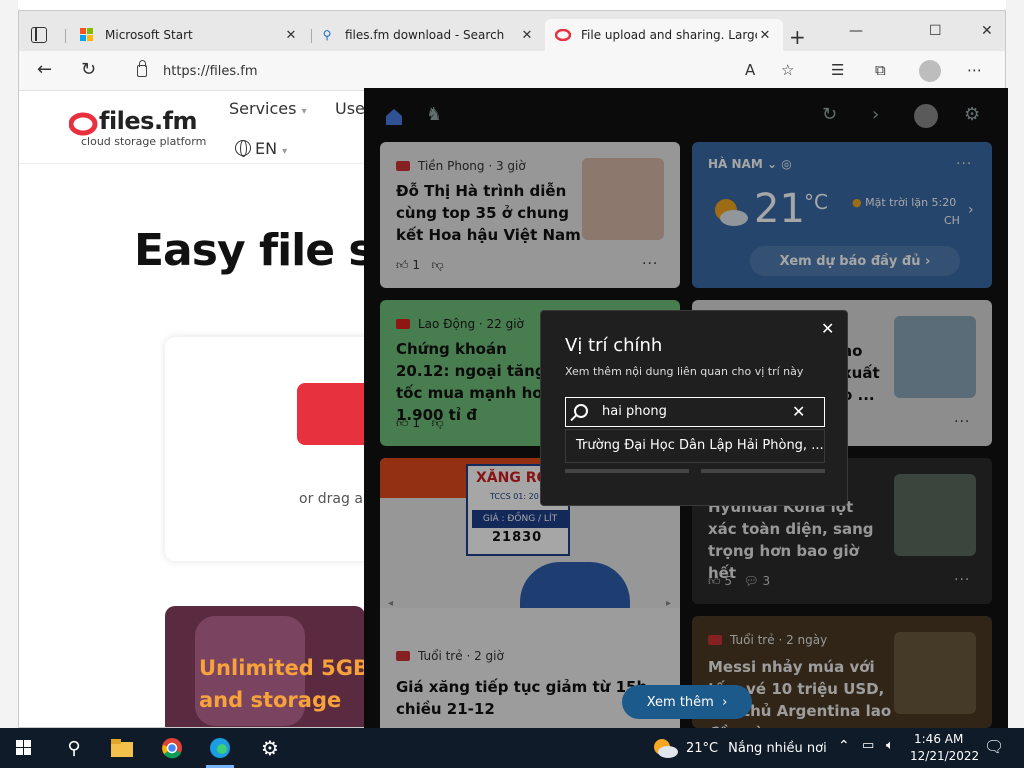 The width and height of the screenshot is (1024, 768). Describe the element at coordinates (44, 69) in the screenshot. I see `back-icon: ←` at that location.